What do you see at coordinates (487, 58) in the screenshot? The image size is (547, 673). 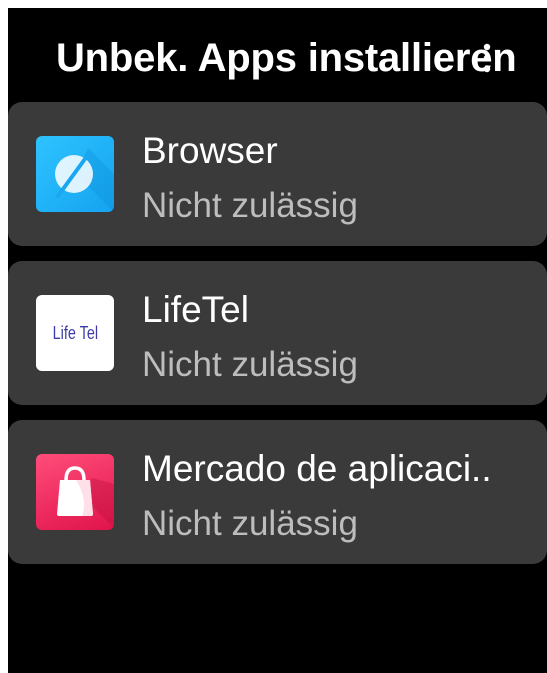 I see `more-vert-icon` at bounding box center [487, 58].